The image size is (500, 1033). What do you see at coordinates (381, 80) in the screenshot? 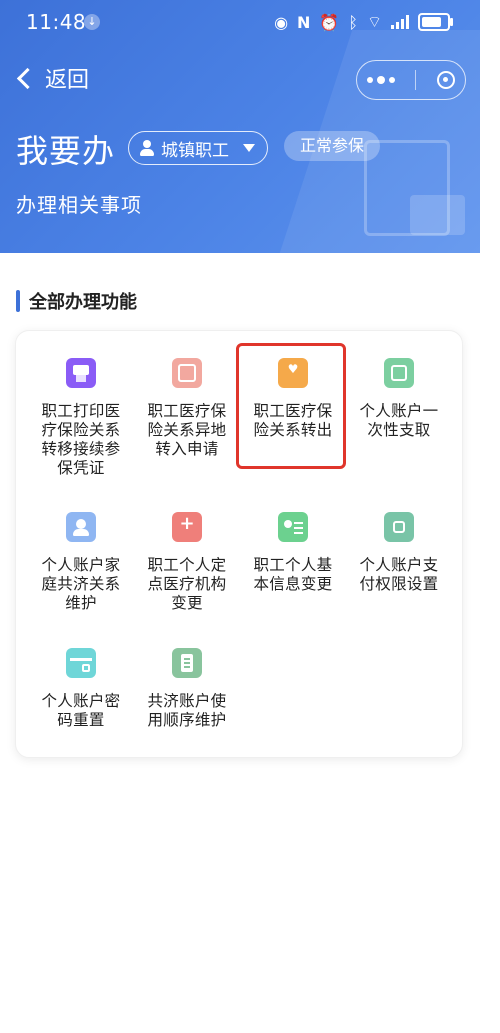
I see `more-menu-button` at bounding box center [381, 80].